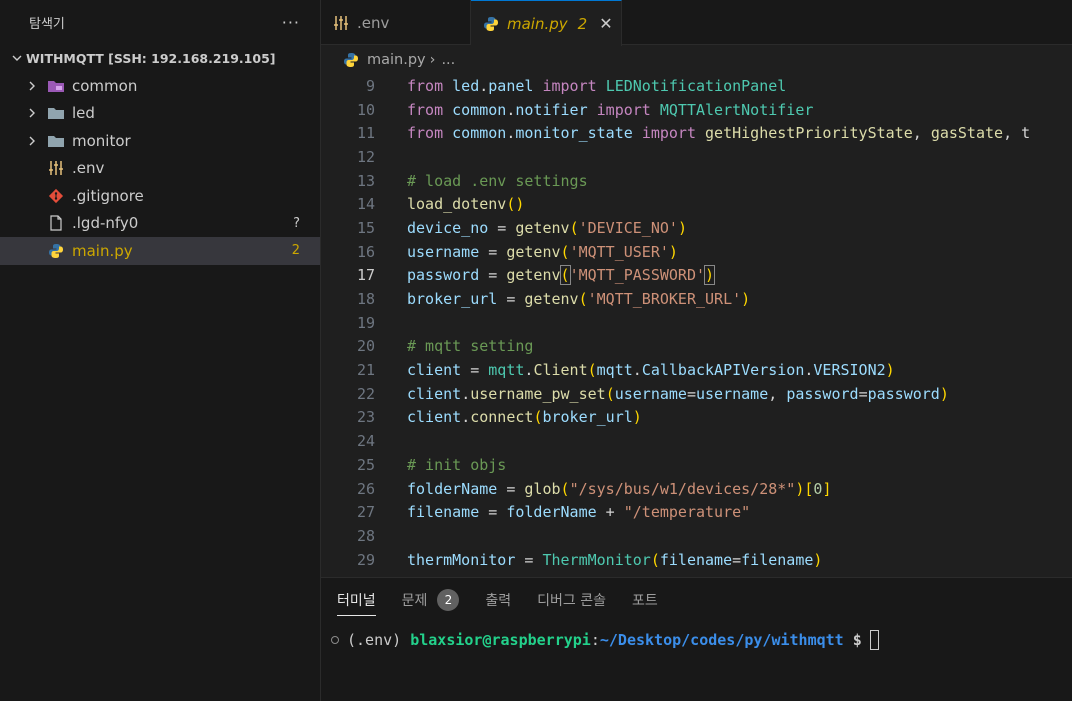 The image size is (1072, 701). What do you see at coordinates (434, 370) in the screenshot?
I see `code-token: client` at bounding box center [434, 370].